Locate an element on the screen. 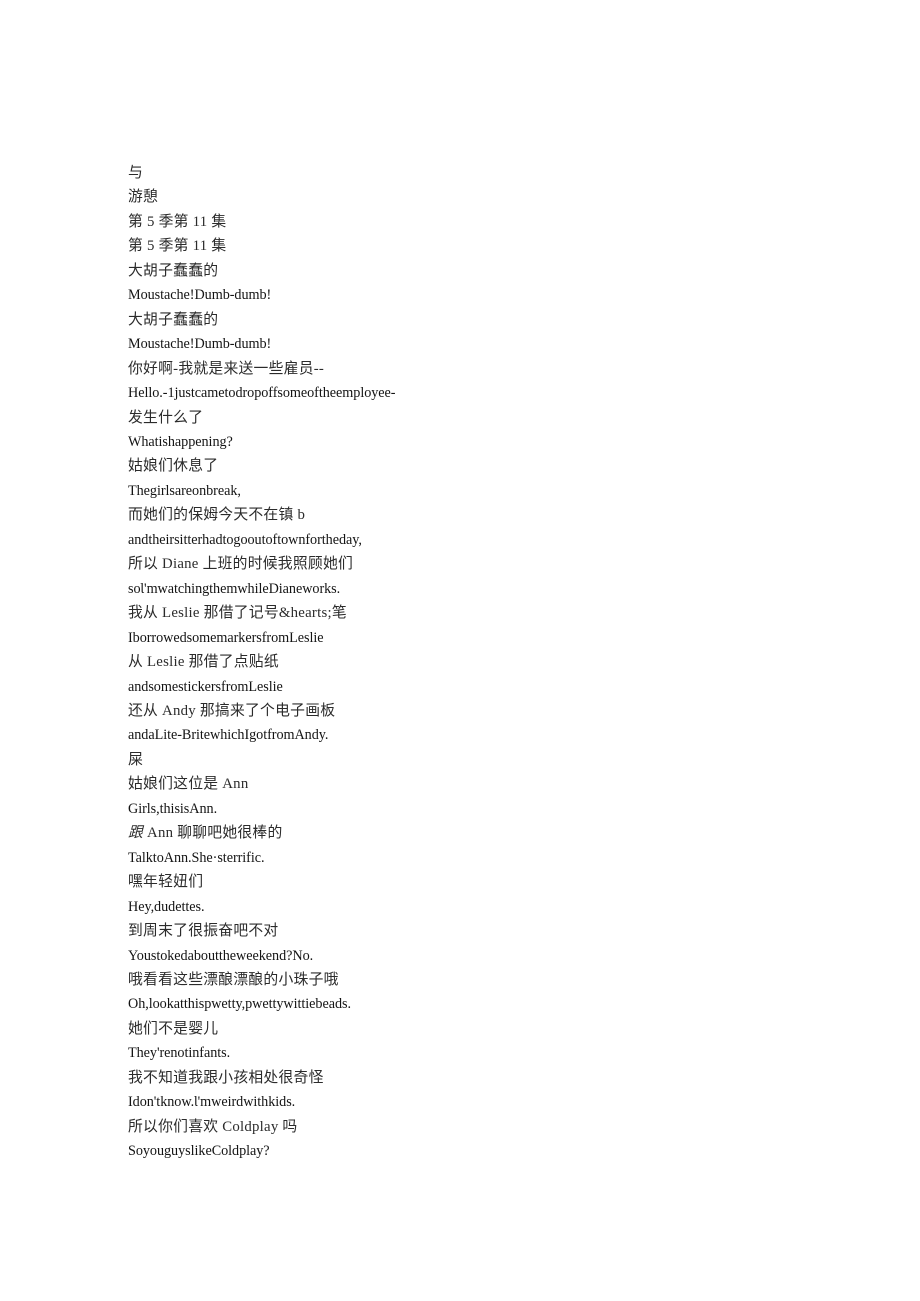 The height and width of the screenshot is (1301, 920). transcript-line: 嘿年轻妞们 is located at coordinates (166, 882).